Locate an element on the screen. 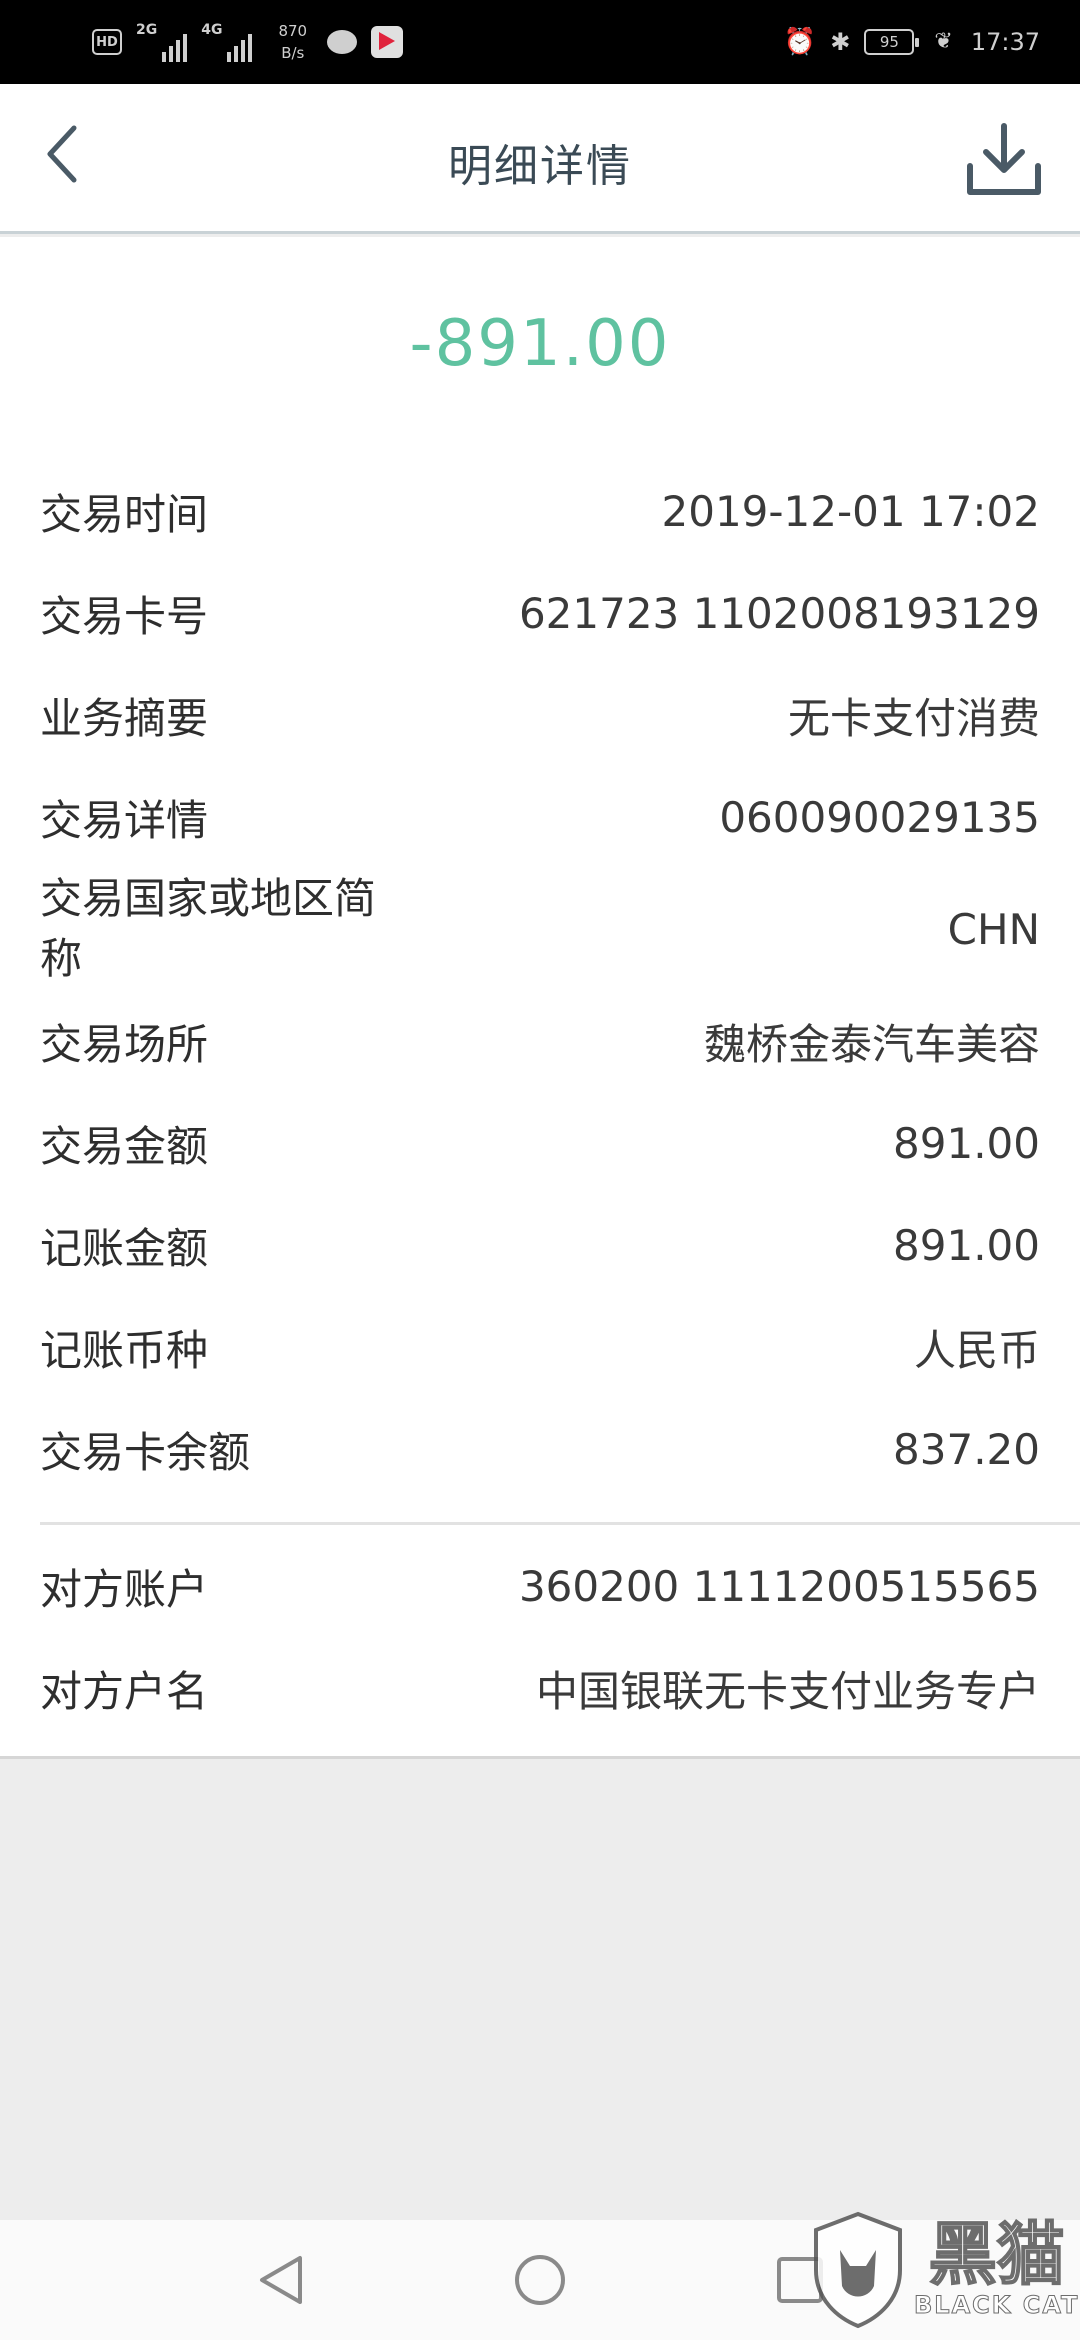 This screenshot has width=1080, height=2340. status-right: ⏰ ✱ 95 ❦ 17:37 is located at coordinates (912, 42).